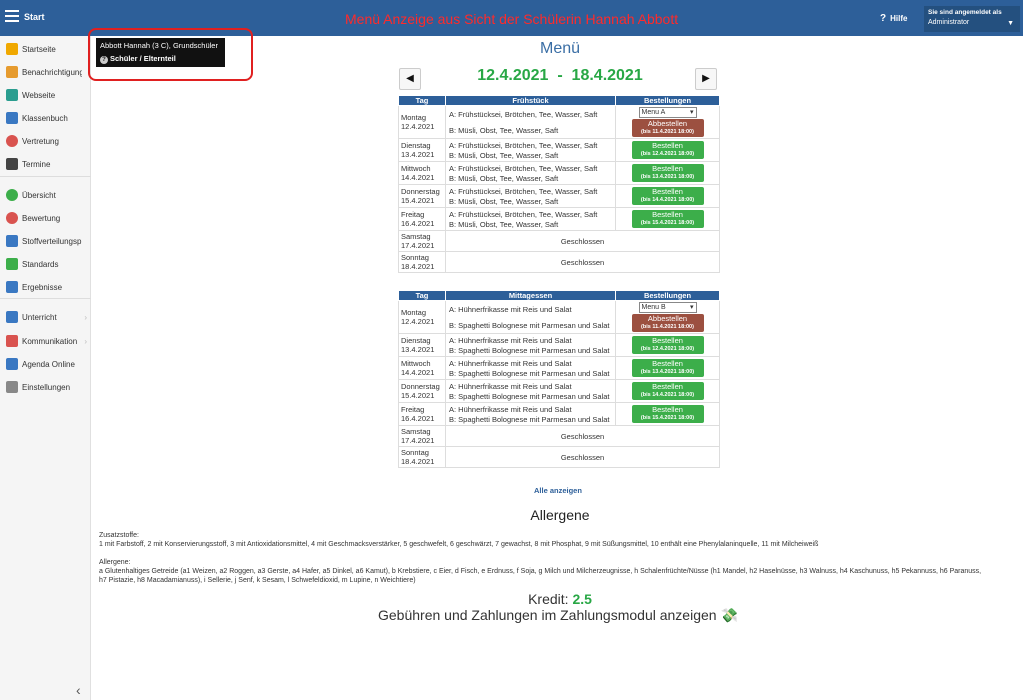 The image size is (1023, 700). What do you see at coordinates (39, 49) in the screenshot?
I see `sidebar-item-label: Startseite` at bounding box center [39, 49].